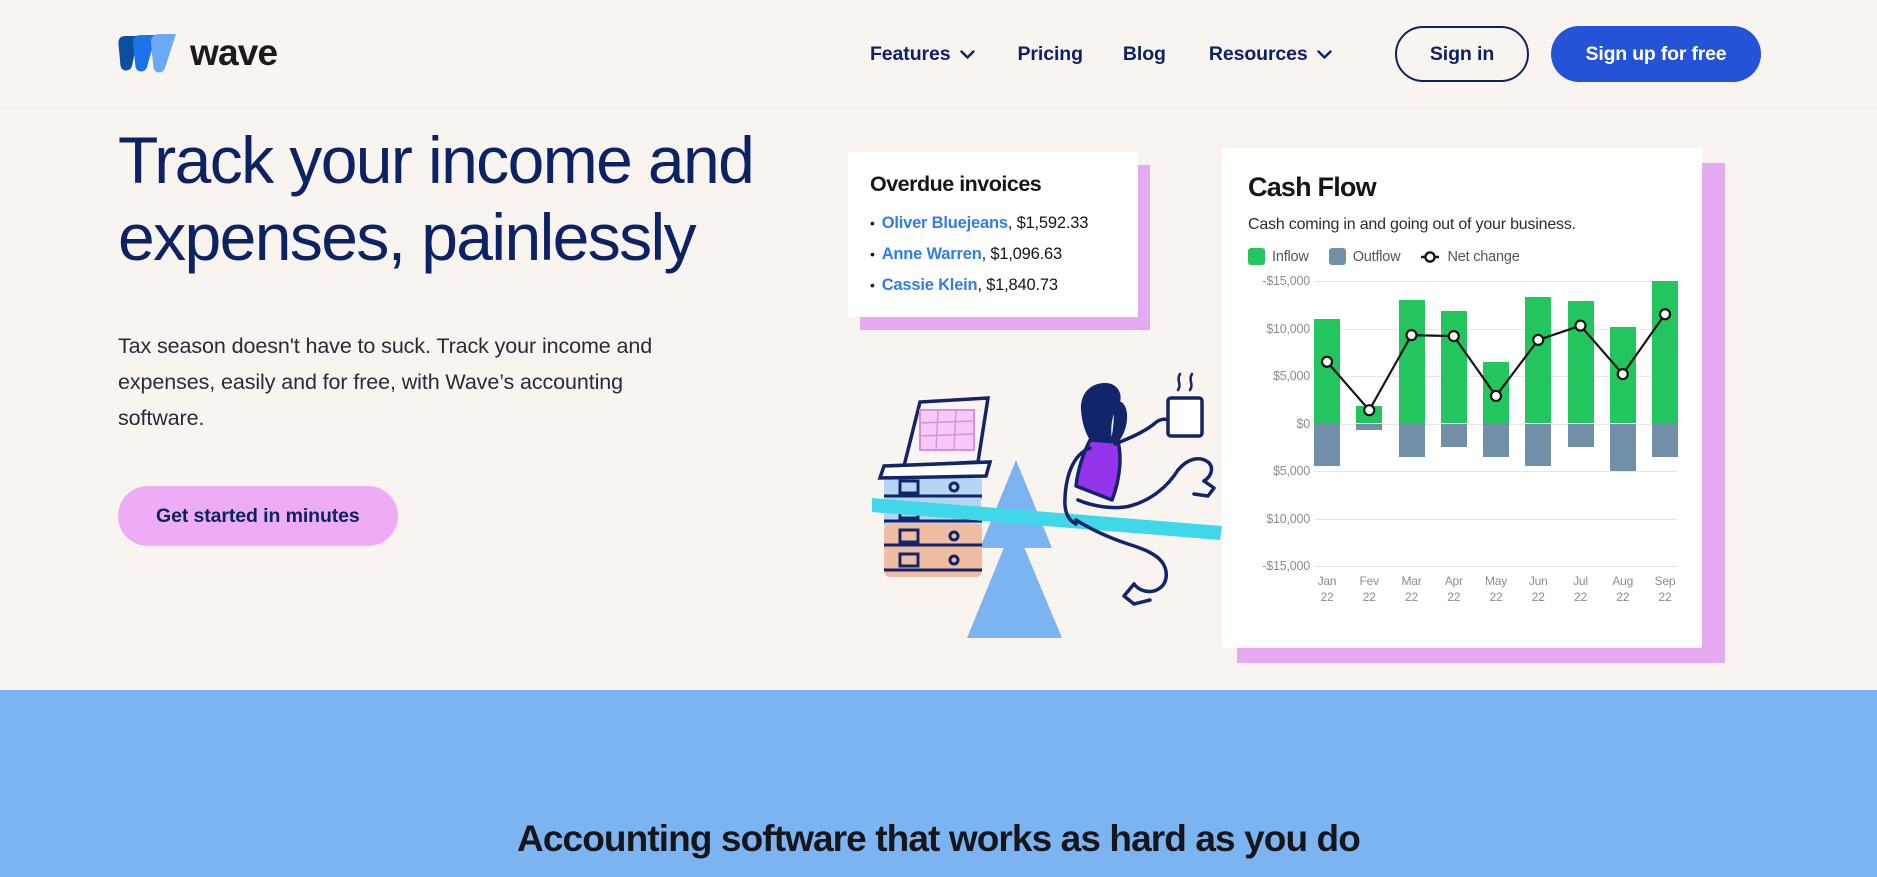  Describe the element at coordinates (1656, 54) in the screenshot. I see `sign-up-button: Sign up for free` at that location.